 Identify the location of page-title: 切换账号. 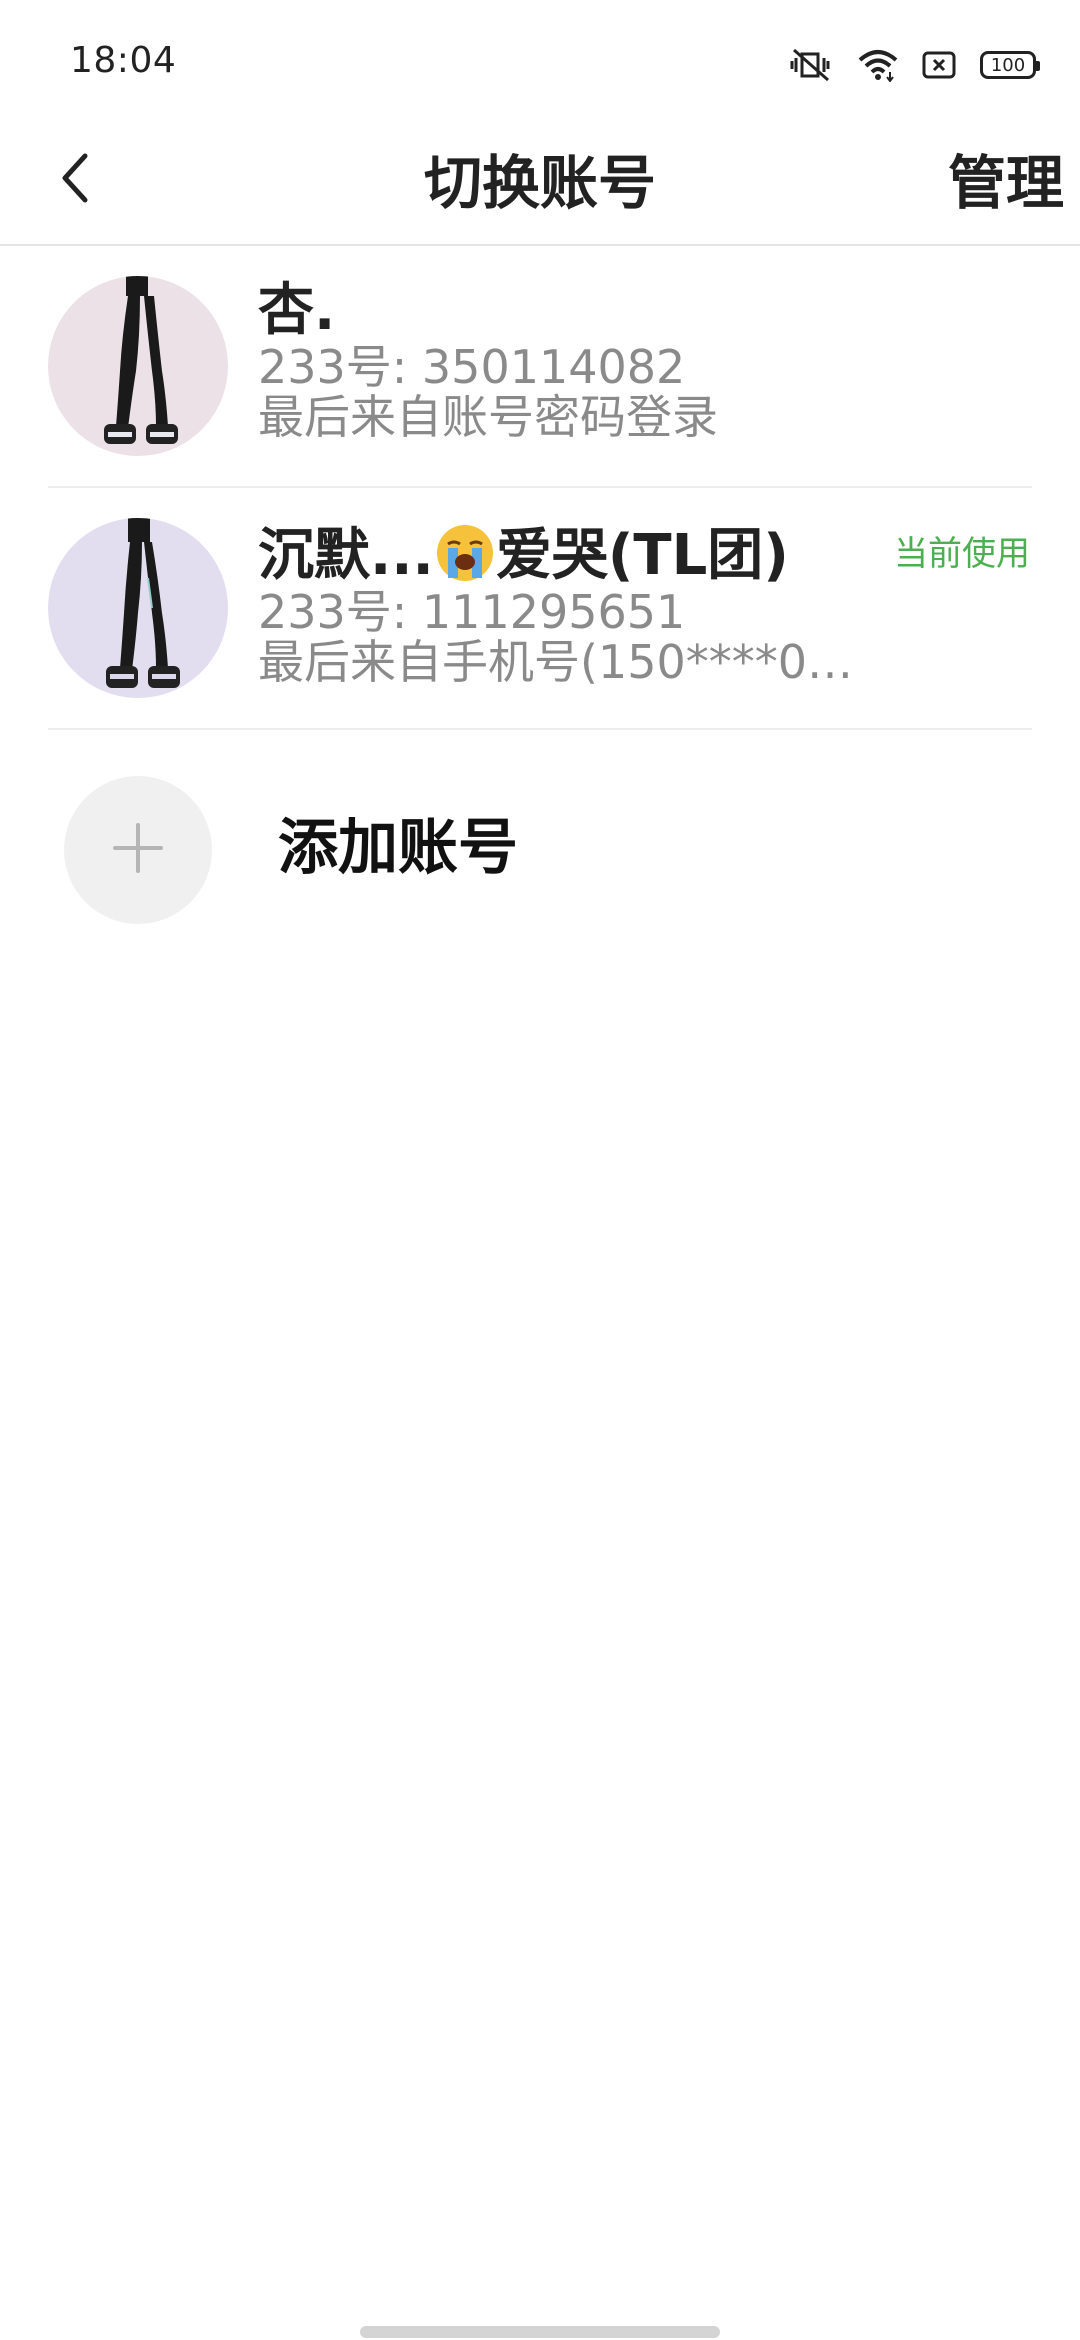
(539, 183).